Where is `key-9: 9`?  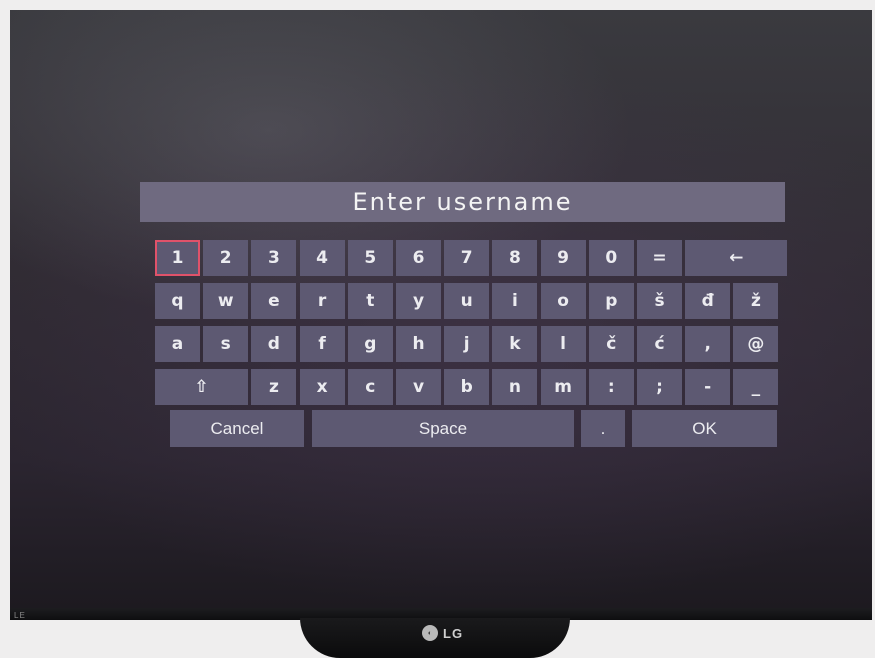 key-9: 9 is located at coordinates (563, 258).